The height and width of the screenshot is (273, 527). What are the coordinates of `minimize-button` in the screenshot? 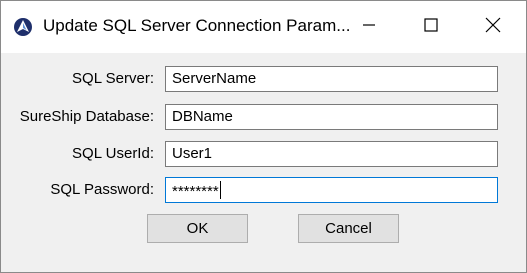 It's located at (369, 27).